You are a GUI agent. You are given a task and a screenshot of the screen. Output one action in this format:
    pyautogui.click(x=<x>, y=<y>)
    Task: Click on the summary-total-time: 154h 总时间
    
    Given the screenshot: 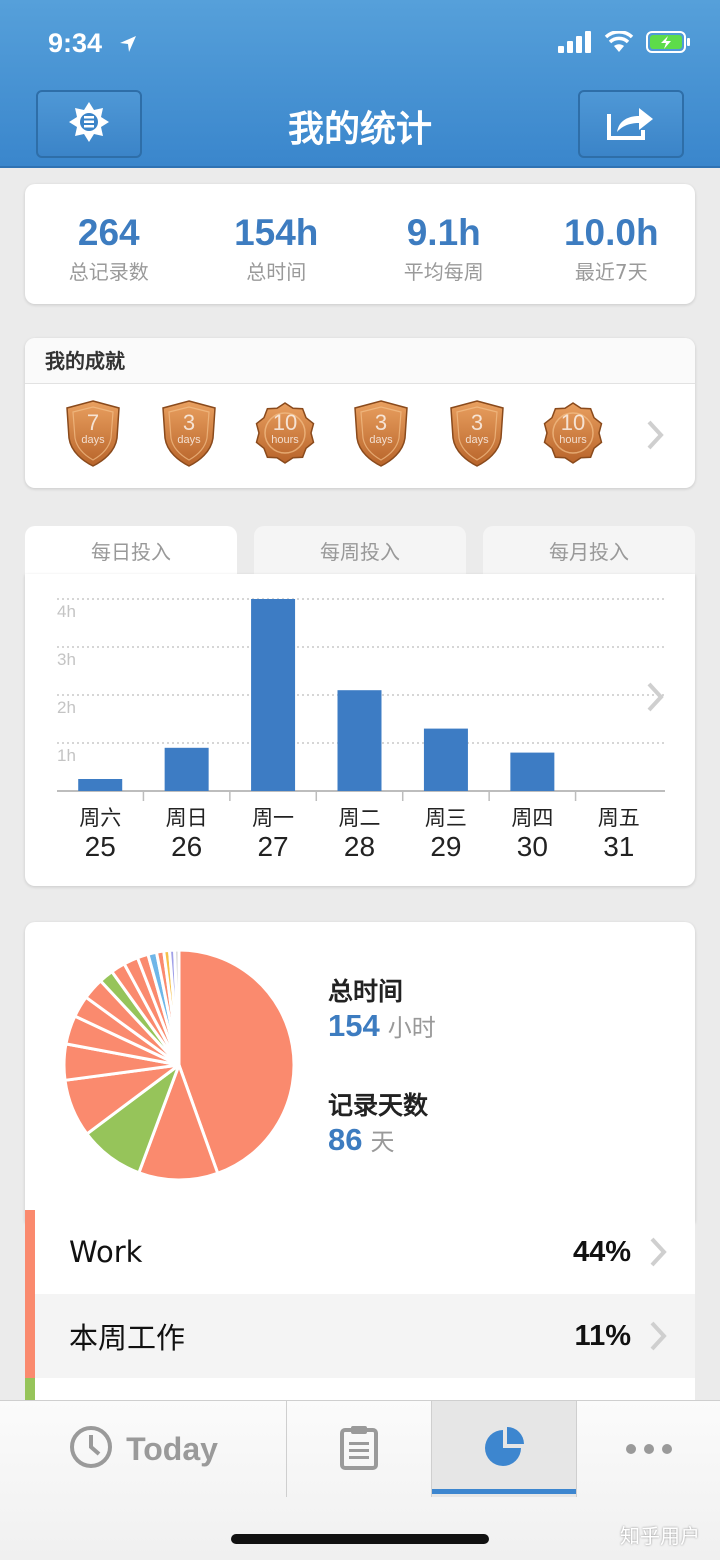 What is the action you would take?
    pyautogui.click(x=277, y=244)
    